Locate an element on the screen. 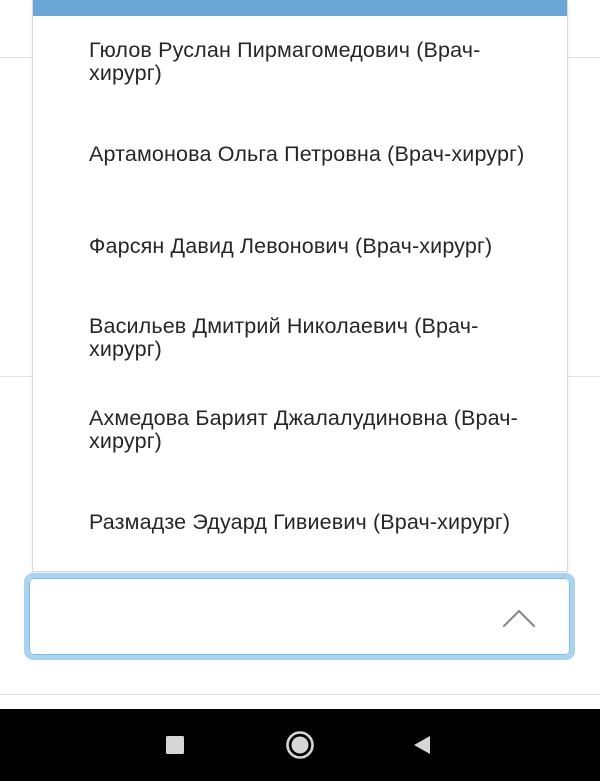 This screenshot has width=600, height=781. back-triangle-icon is located at coordinates (422, 745).